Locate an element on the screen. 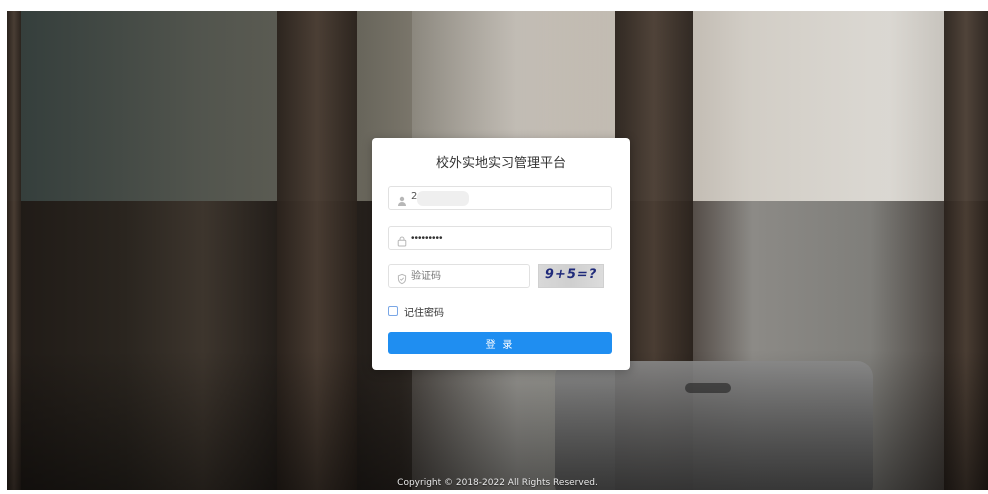 Image resolution: width=988 pixels, height=494 pixels. remember-password: 记住密码 is located at coordinates (416, 311).